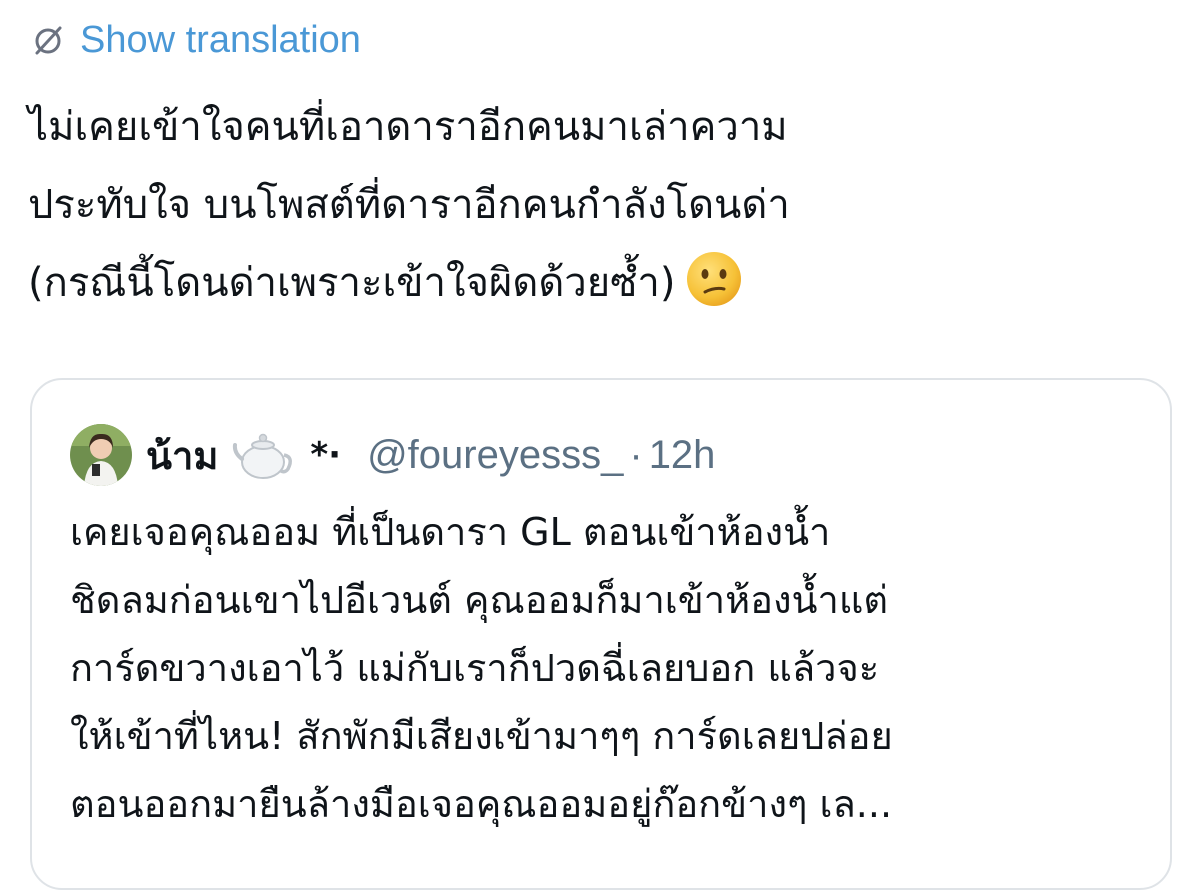 The width and height of the screenshot is (1200, 890). Describe the element at coordinates (48, 40) in the screenshot. I see `globe-slash-icon` at that location.